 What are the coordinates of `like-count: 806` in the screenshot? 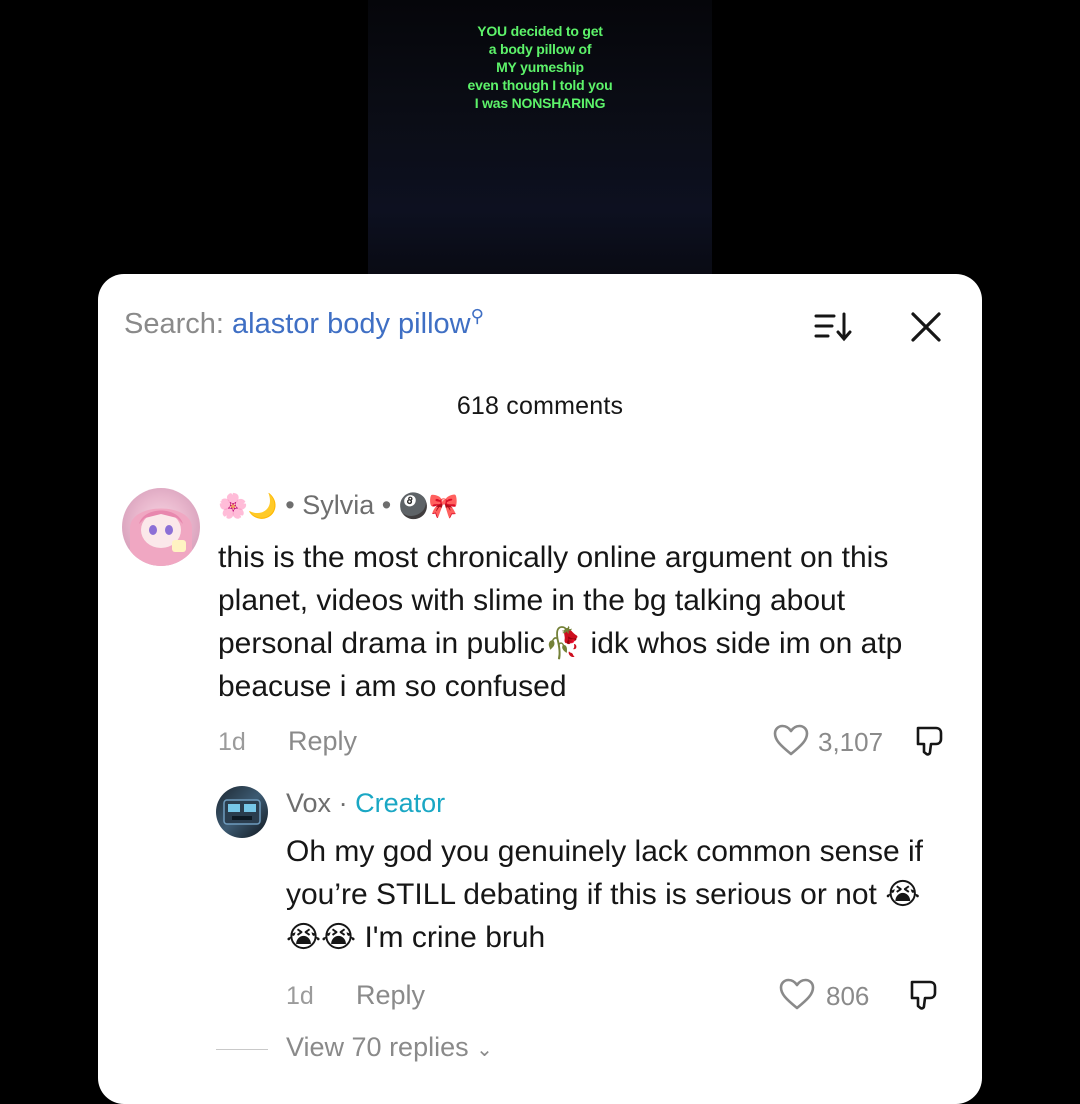 It's located at (848, 996).